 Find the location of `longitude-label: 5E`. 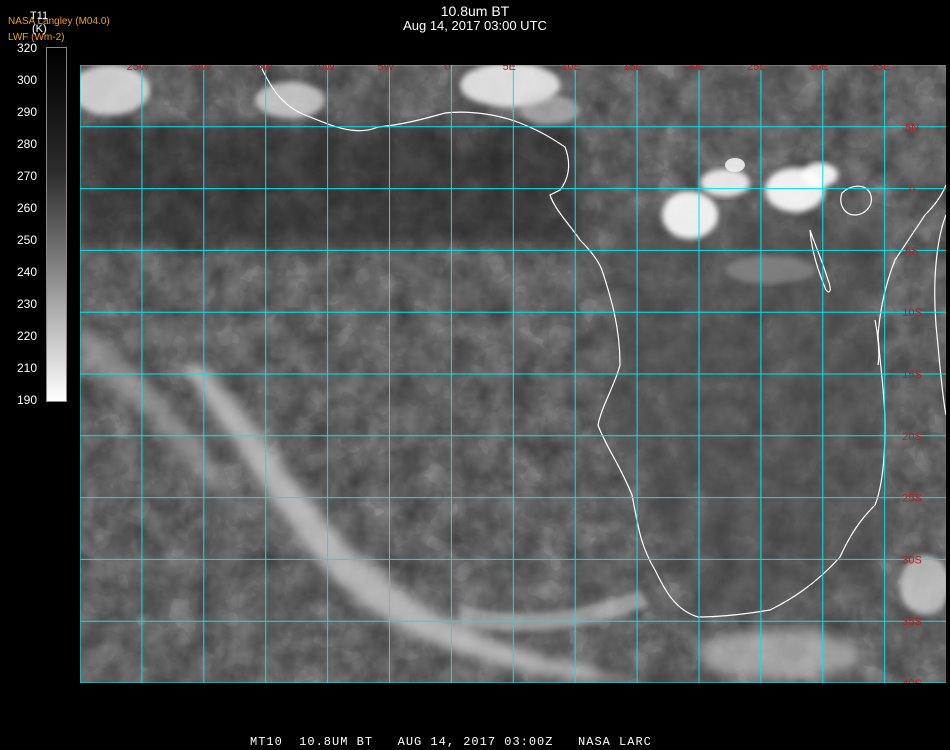

longitude-label: 5E is located at coordinates (509, 69).